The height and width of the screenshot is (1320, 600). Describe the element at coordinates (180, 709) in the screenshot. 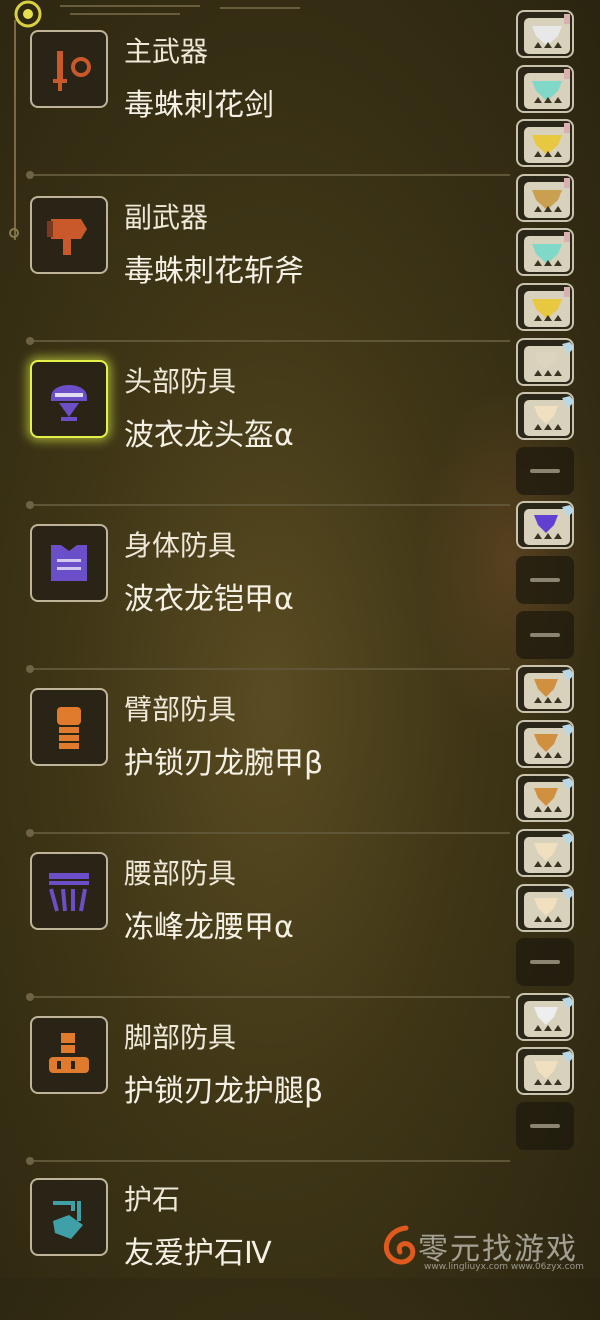

I see `equipment-slot-label: 臂部防具` at that location.